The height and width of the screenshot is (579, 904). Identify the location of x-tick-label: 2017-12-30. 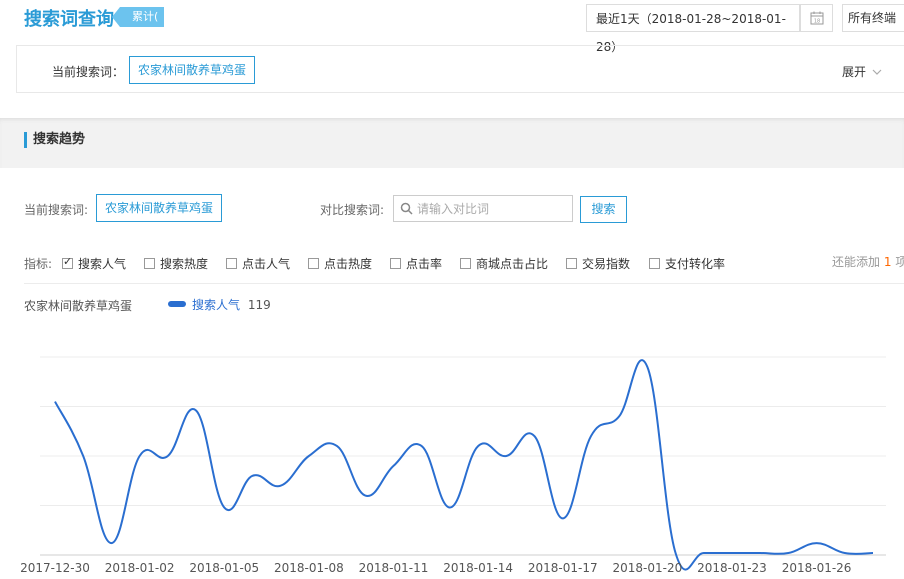
(55, 568).